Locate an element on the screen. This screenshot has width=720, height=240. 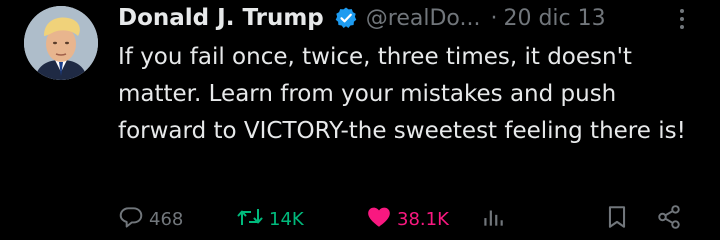
tweet-header: Donald J. Trump @realDo... · 20 dic 13 is located at coordinates (409, 18).